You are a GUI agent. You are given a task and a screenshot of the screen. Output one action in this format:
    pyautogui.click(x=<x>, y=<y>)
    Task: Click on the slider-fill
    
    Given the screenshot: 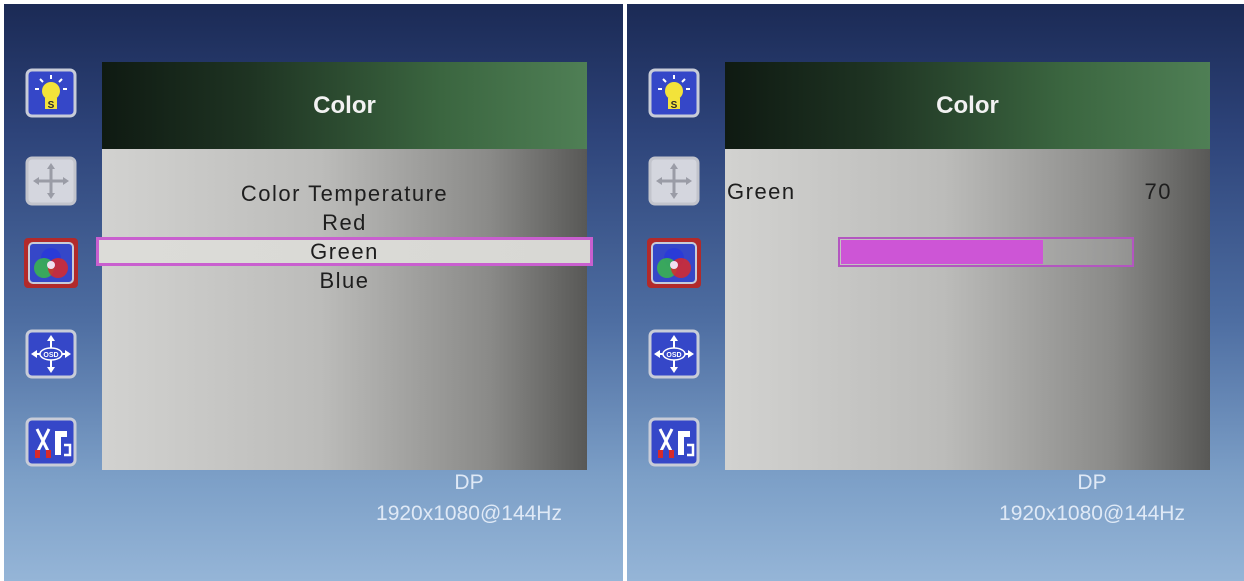 What is the action you would take?
    pyautogui.click(x=942, y=252)
    